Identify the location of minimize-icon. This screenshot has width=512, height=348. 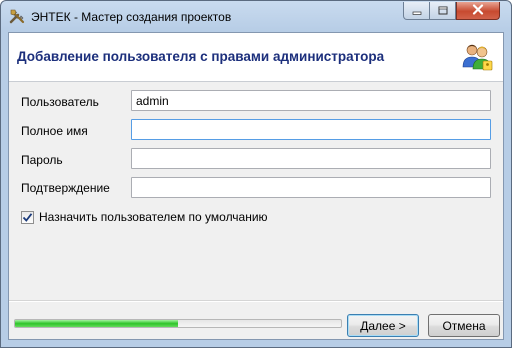
(417, 11).